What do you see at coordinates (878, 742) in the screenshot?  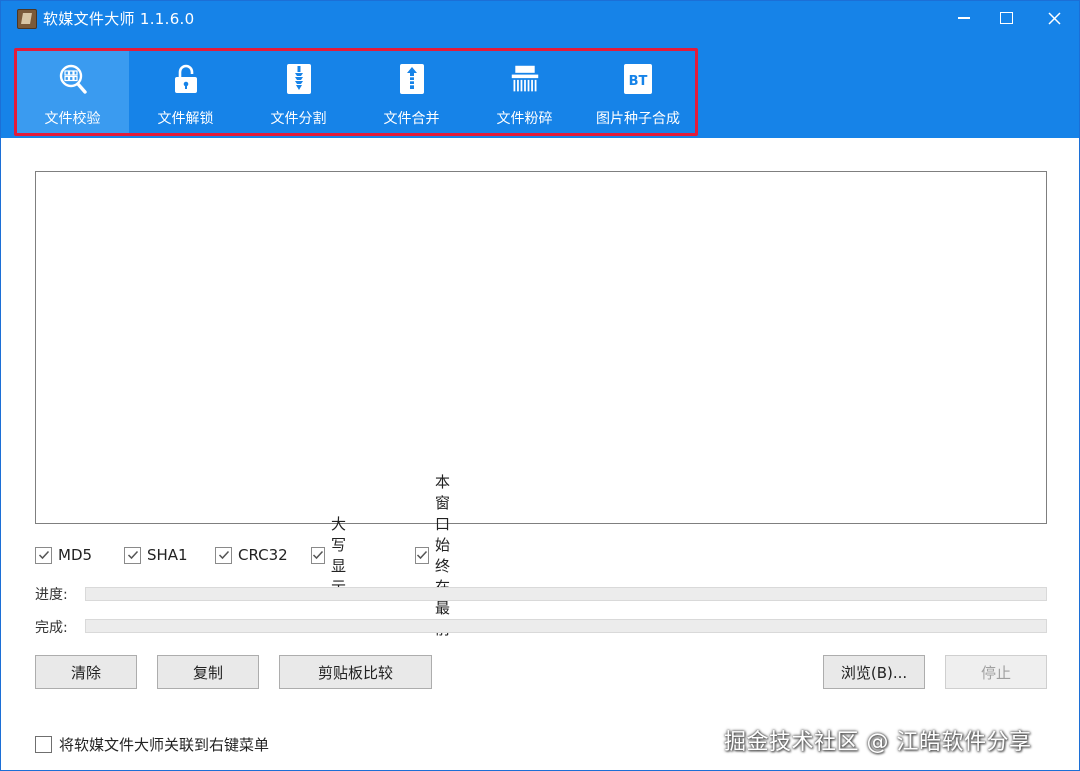 I see `watermark-text: 掘金技术社区 @ 江皓软件分享` at bounding box center [878, 742].